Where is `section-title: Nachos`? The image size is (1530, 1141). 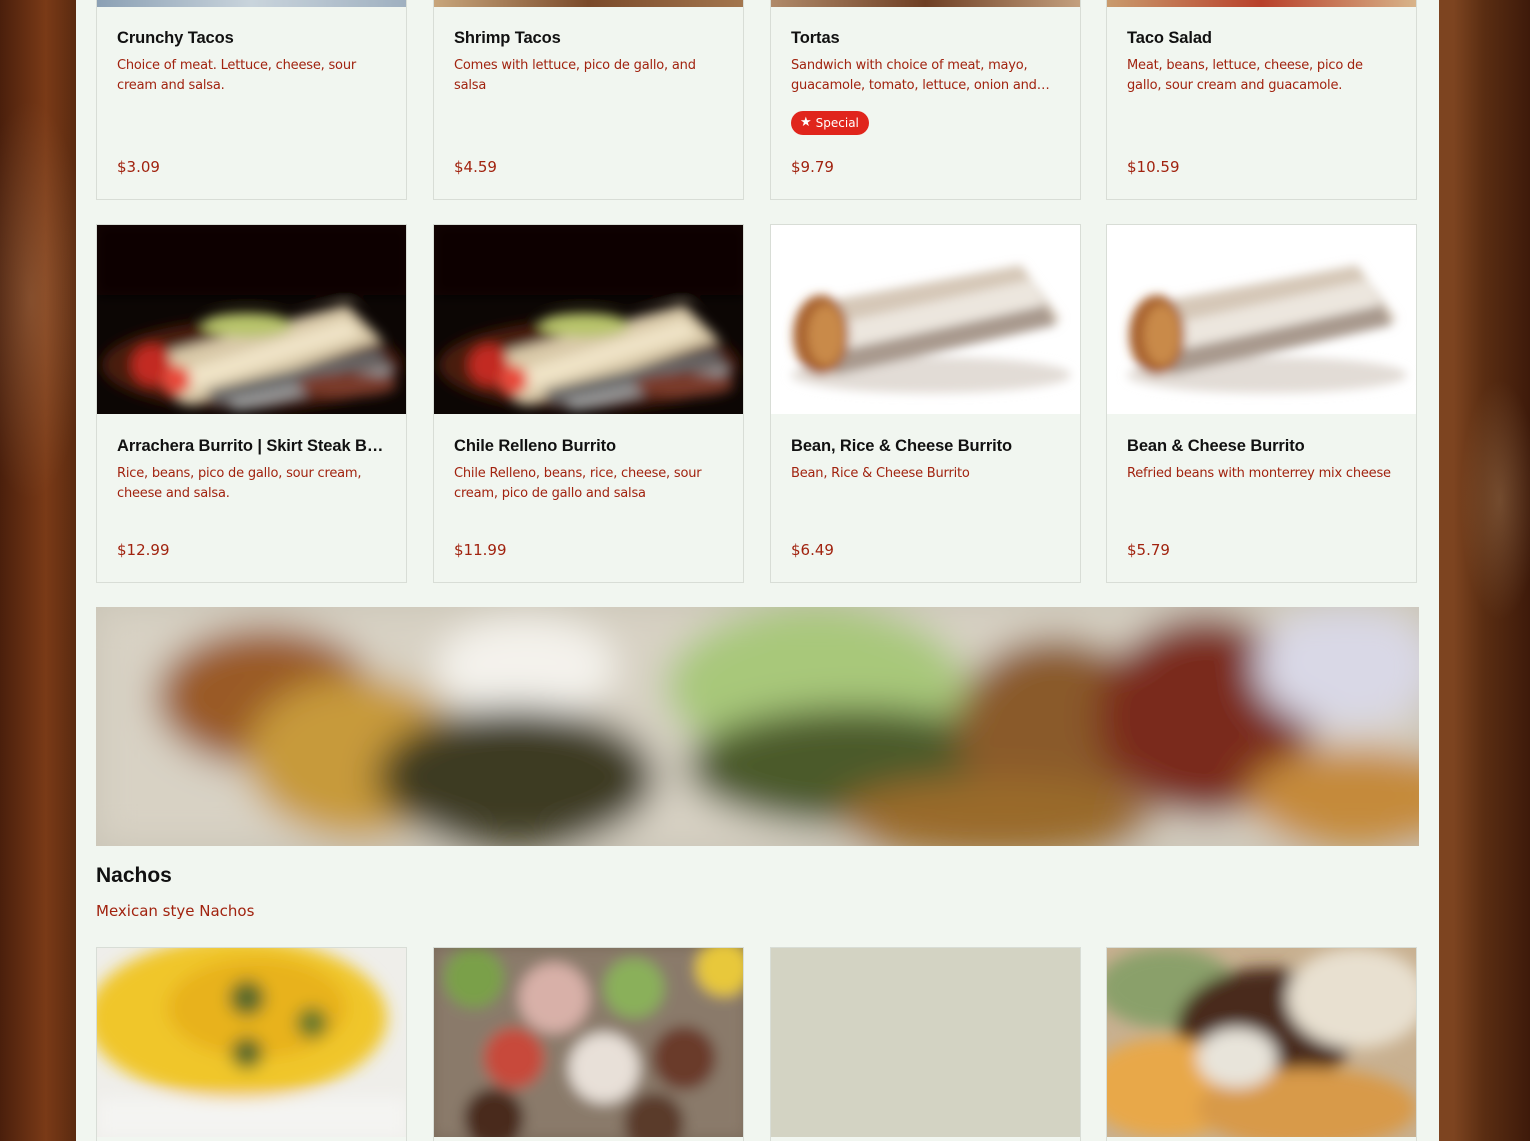
section-title: Nachos is located at coordinates (134, 875).